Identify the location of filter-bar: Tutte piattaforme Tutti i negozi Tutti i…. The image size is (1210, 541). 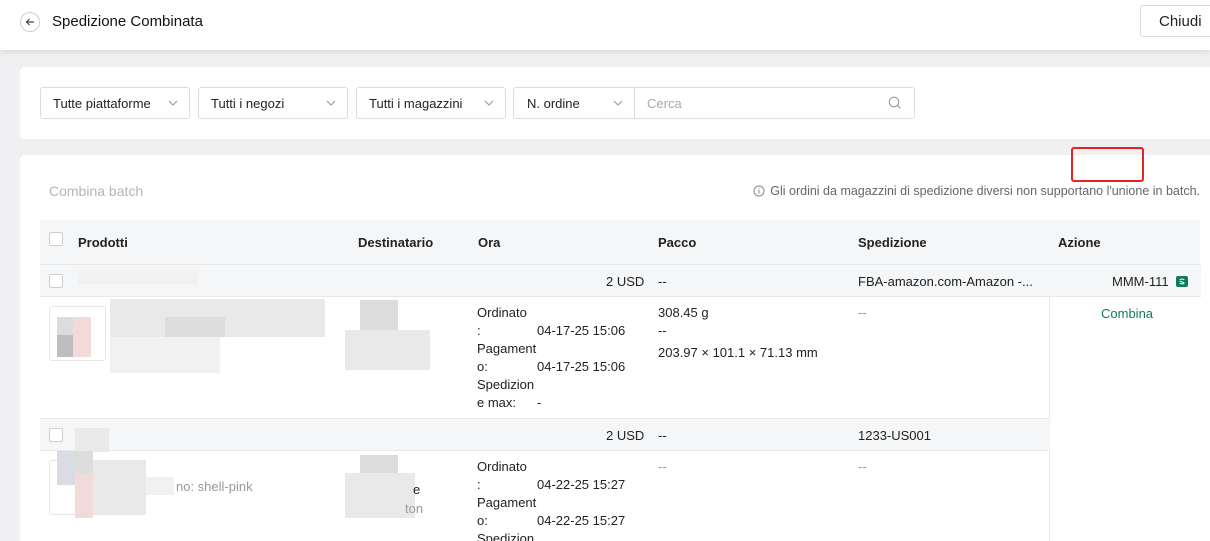
(615, 103).